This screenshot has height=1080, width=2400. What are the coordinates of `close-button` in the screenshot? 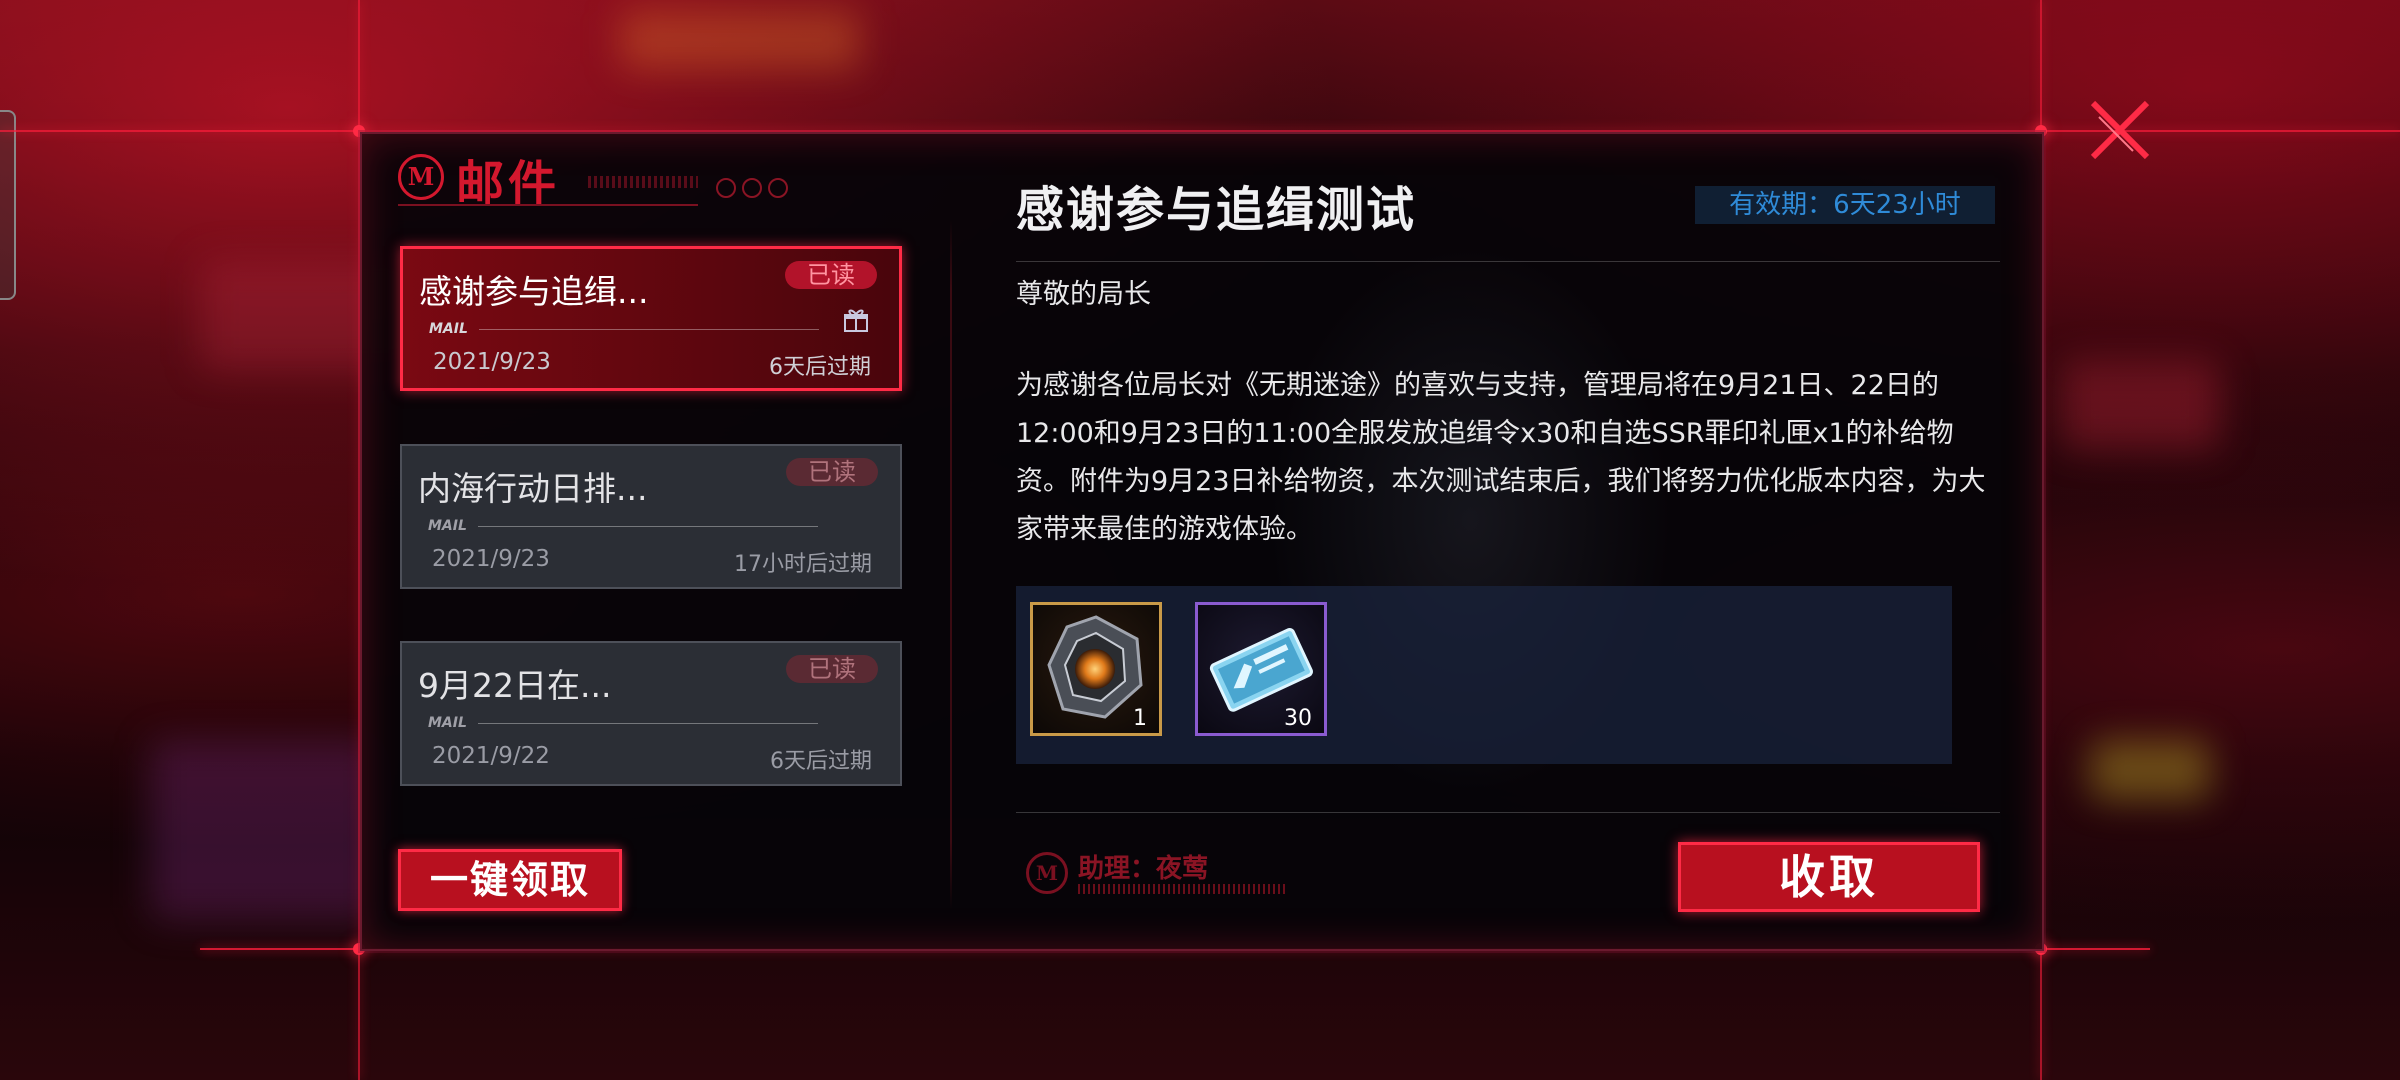 It's located at (2120, 130).